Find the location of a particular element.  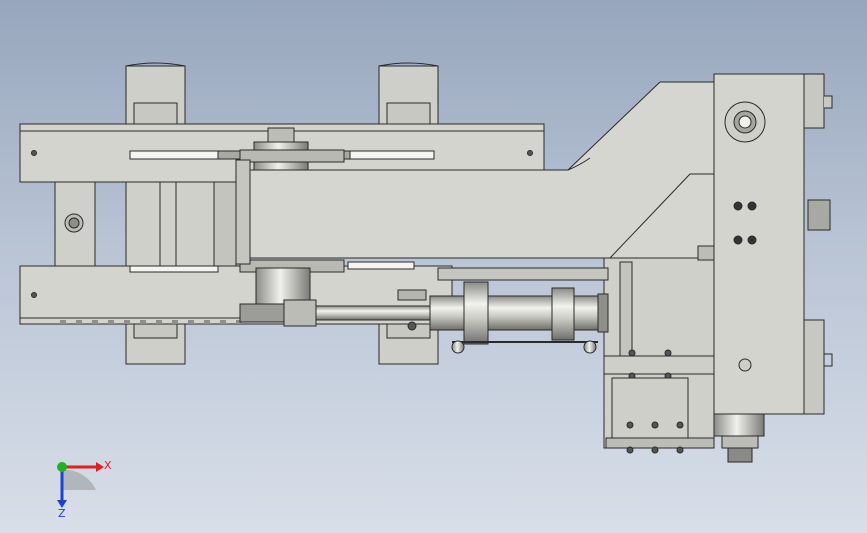

z-axis-label: Z is located at coordinates (62, 513).